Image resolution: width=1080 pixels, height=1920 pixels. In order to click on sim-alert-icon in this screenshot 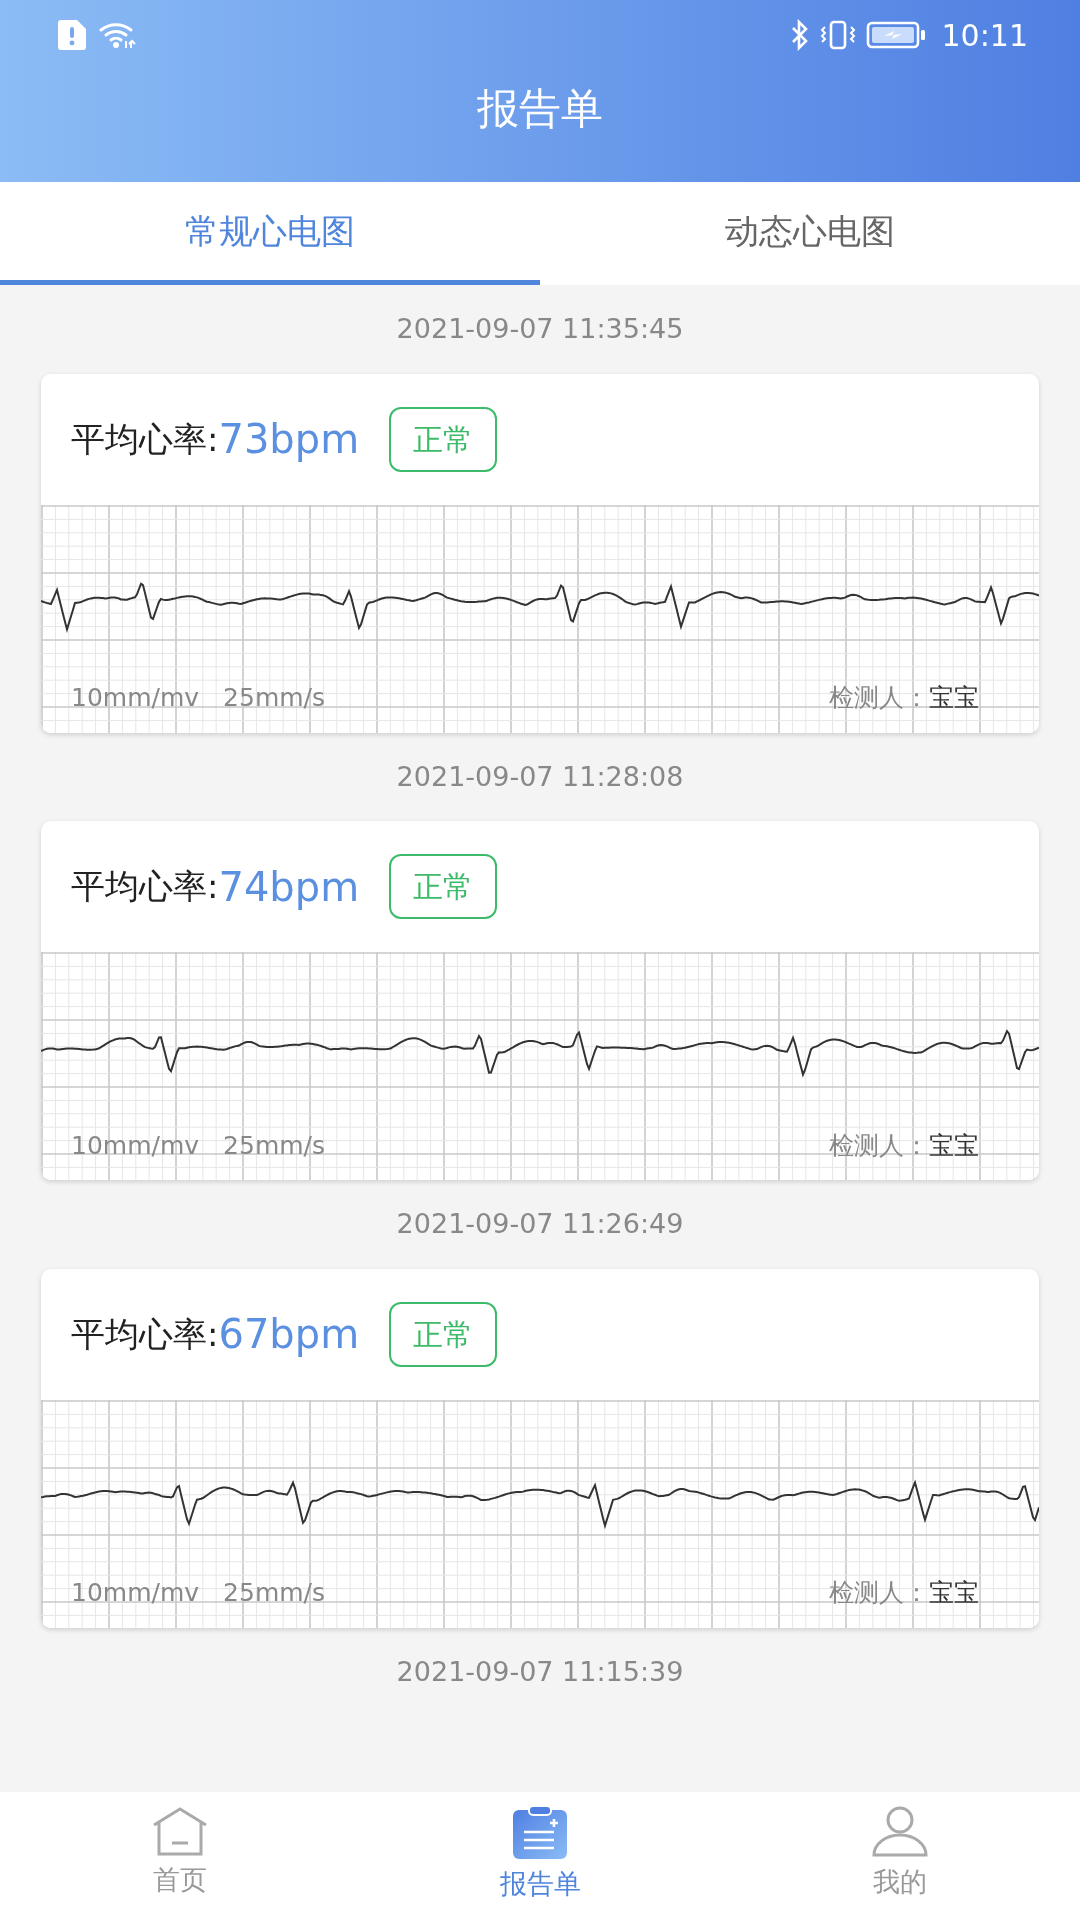, I will do `click(72, 35)`.